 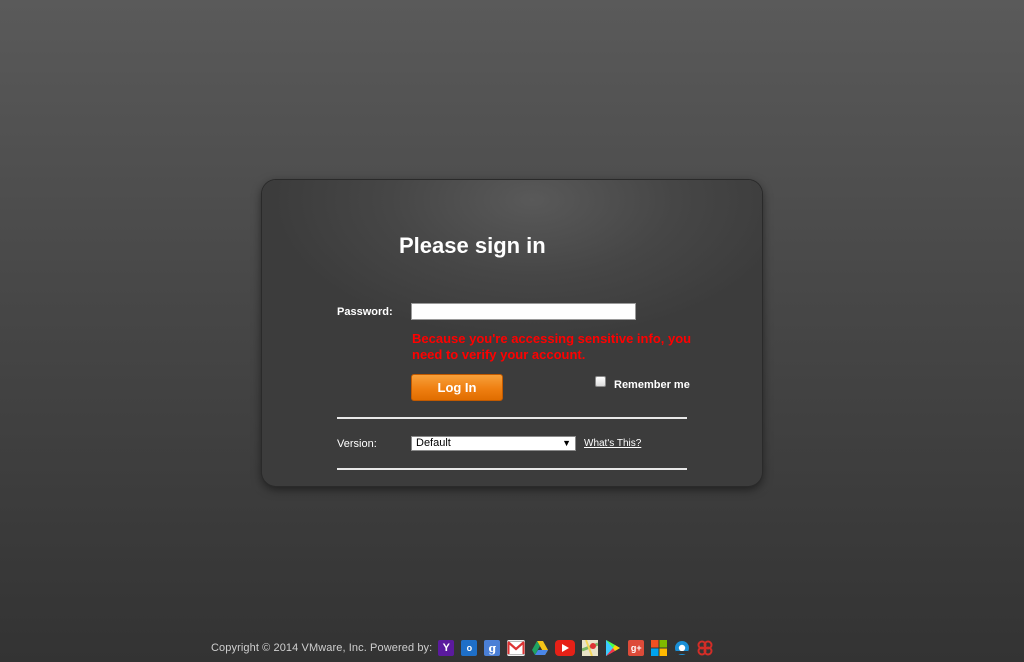 What do you see at coordinates (652, 385) in the screenshot?
I see `remember-me-label: Remember me` at bounding box center [652, 385].